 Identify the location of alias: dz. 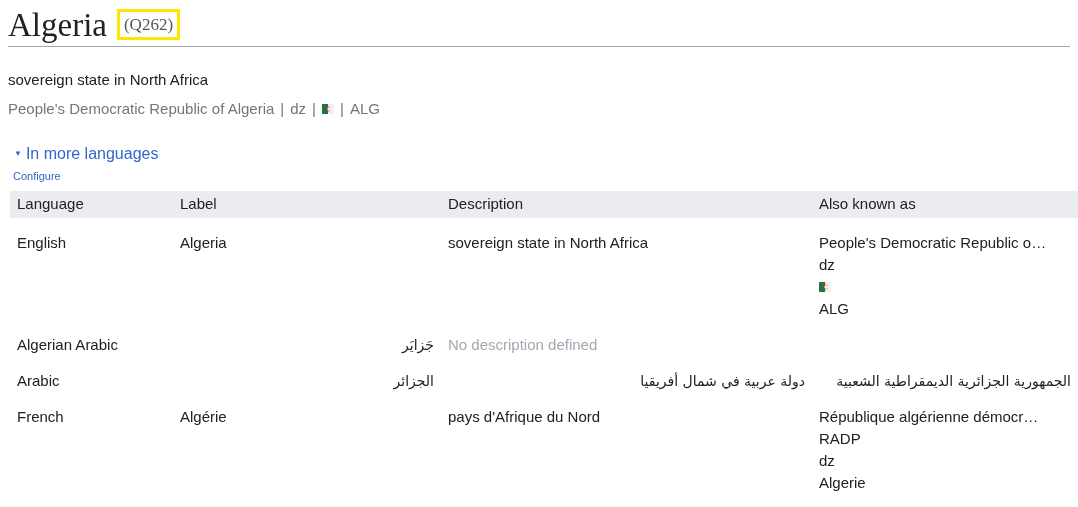
(298, 108).